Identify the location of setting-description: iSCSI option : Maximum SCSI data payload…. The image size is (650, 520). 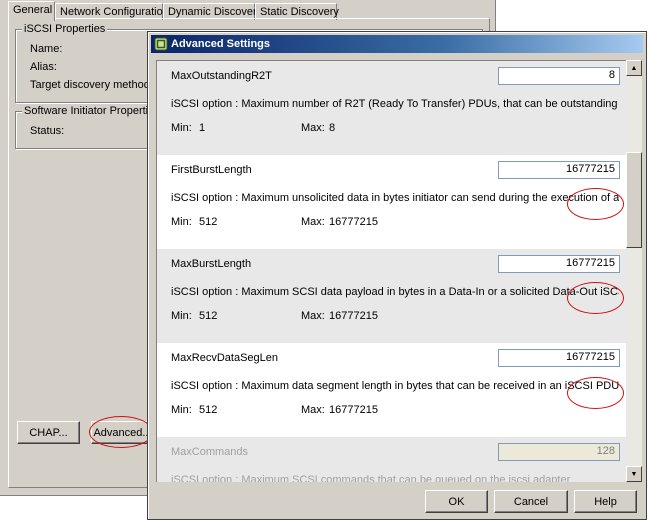
(395, 292).